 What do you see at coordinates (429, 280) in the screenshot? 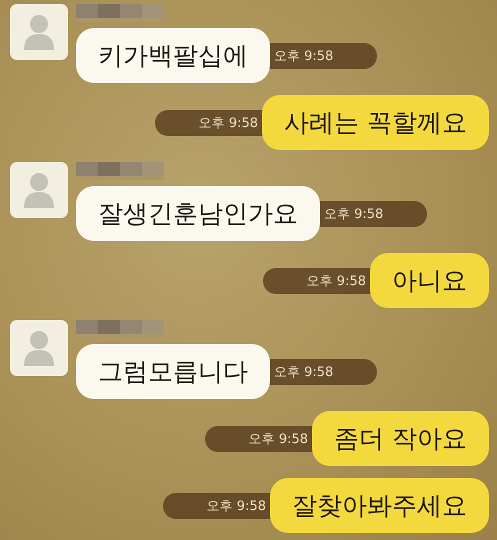
I see `message-bubble: 아니요` at bounding box center [429, 280].